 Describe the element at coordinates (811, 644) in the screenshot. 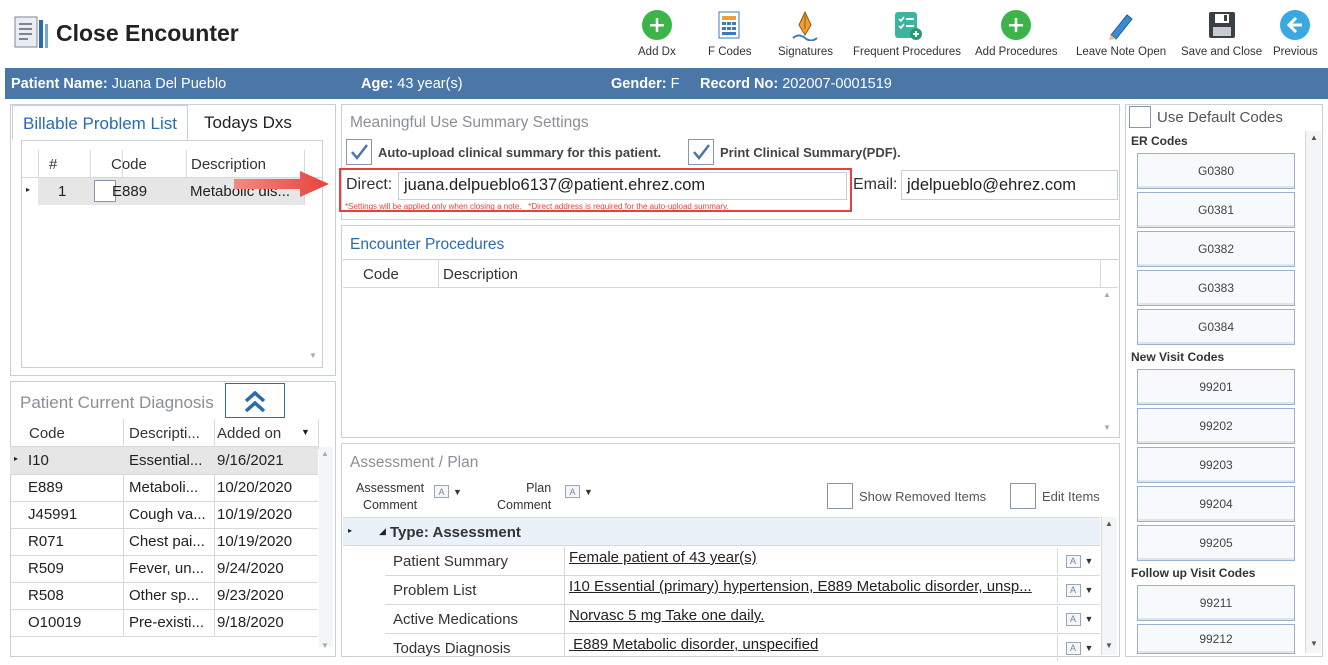

I see `assessment-row-value: E889 Metabolic disorder, unspecified` at that location.